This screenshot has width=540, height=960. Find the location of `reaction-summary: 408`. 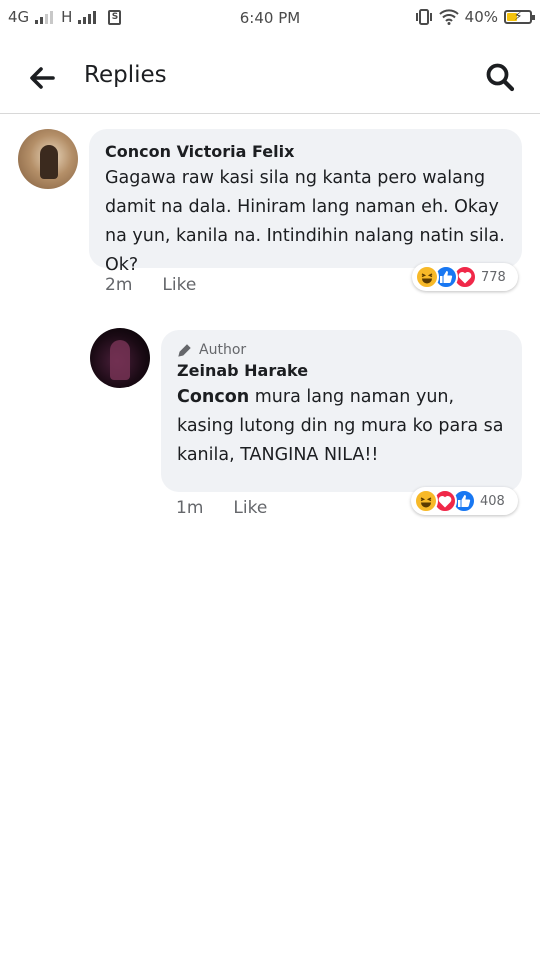

reaction-summary: 408 is located at coordinates (464, 501).